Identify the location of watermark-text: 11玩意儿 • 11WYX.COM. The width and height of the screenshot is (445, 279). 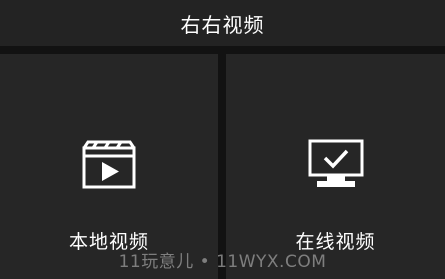
(222, 262).